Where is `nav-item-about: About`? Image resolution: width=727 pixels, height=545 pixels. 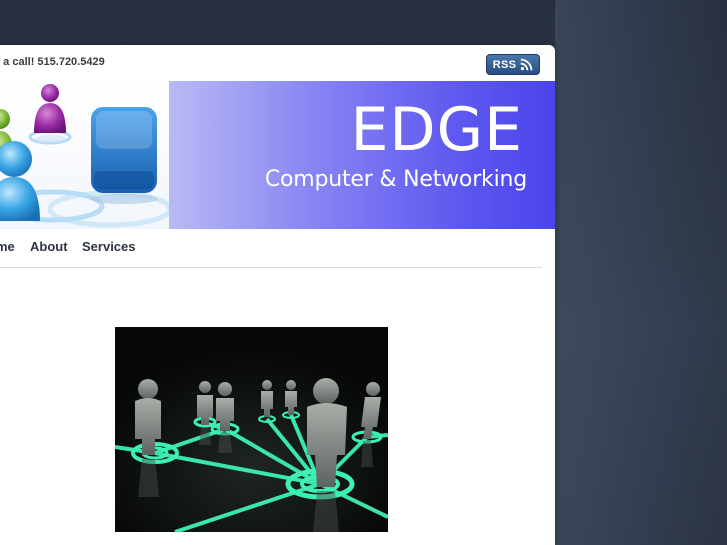 nav-item-about: About is located at coordinates (49, 246).